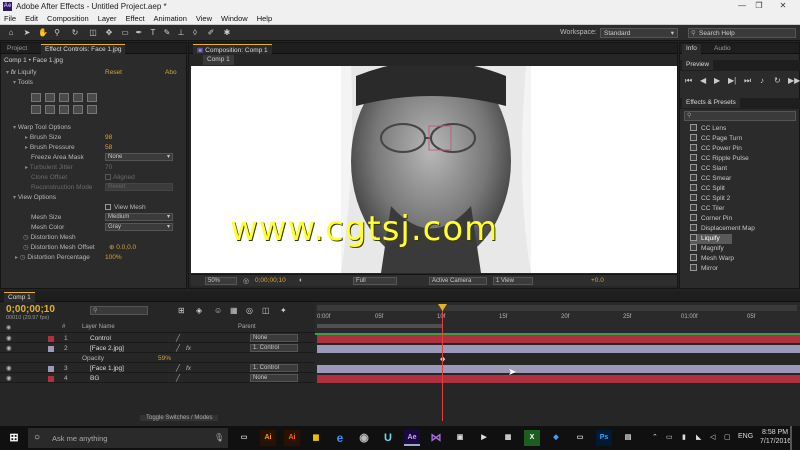  I want to click on home-icon: ⌂, so click(11, 33).